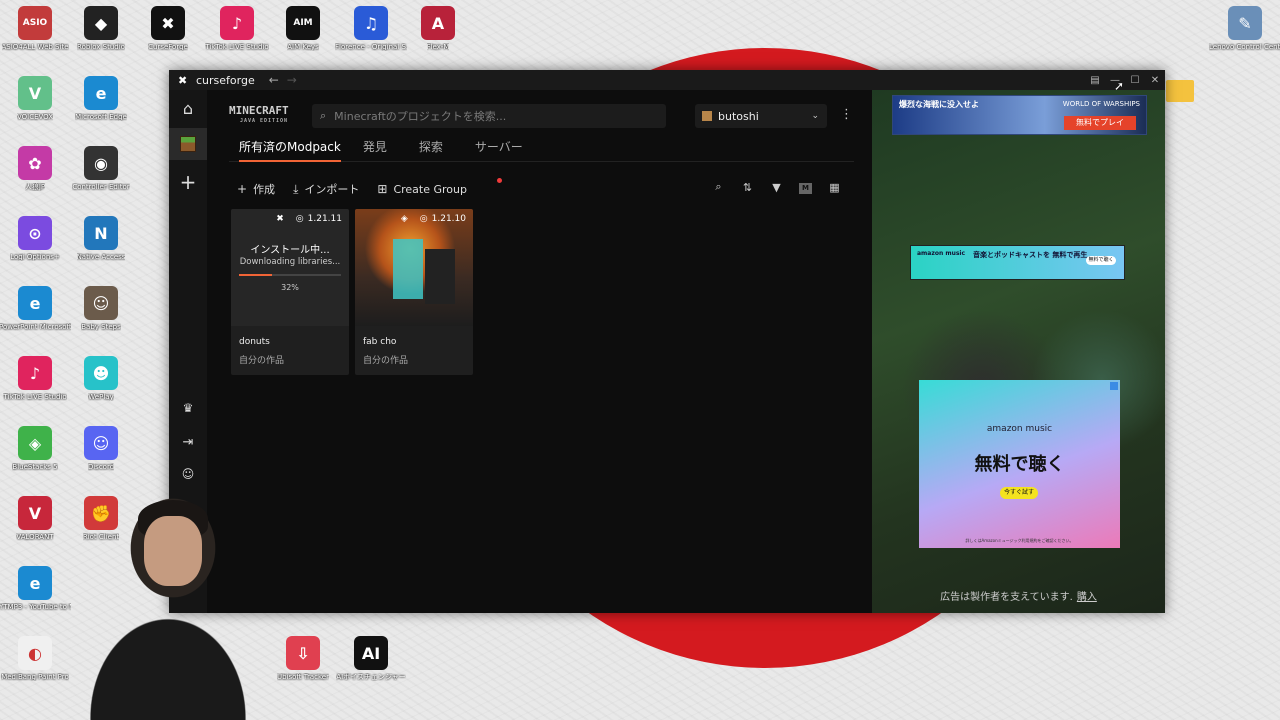  Describe the element at coordinates (256, 189) in the screenshot. I see `create-button: + 作成` at that location.